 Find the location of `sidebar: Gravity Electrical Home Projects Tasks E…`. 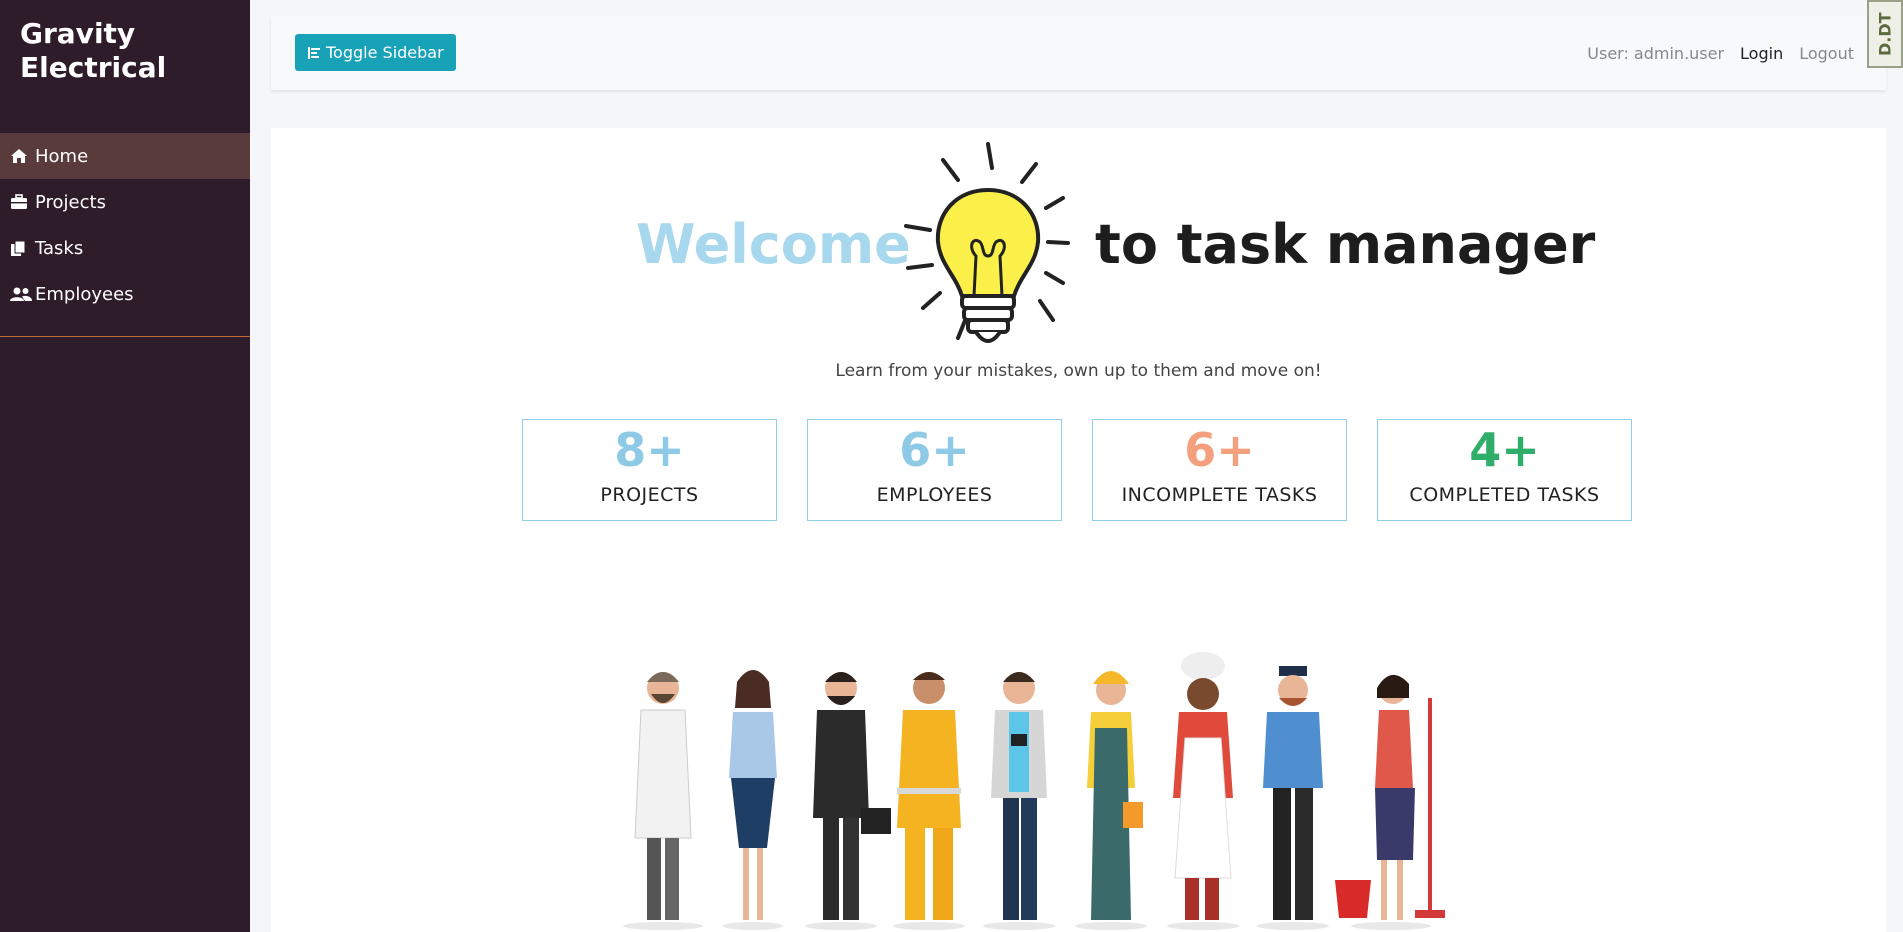

sidebar: Gravity Electrical Home Projects Tasks E… is located at coordinates (125, 466).